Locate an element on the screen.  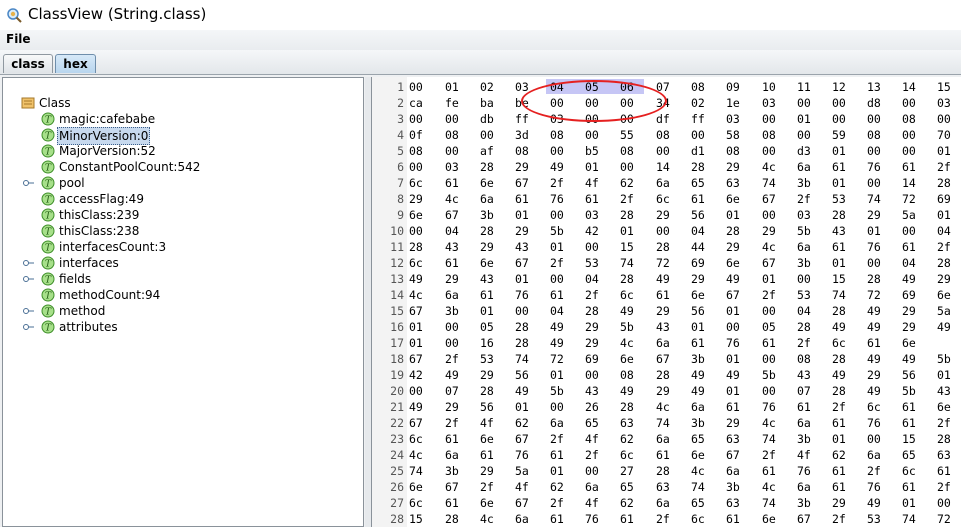
hex-byte: 6e is located at coordinates (421, 487).